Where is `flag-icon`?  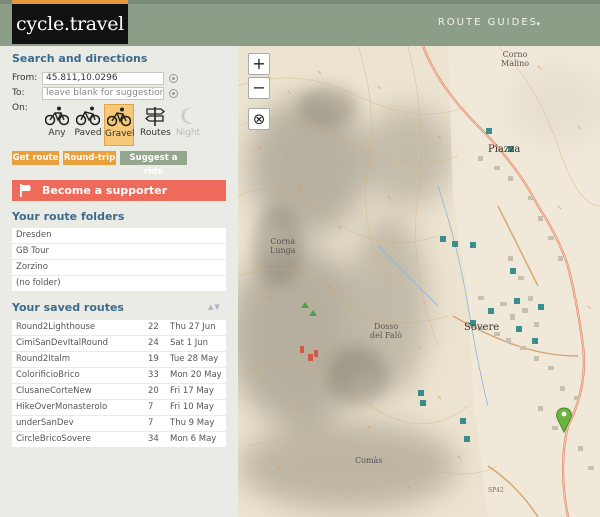 flag-icon is located at coordinates (25, 190).